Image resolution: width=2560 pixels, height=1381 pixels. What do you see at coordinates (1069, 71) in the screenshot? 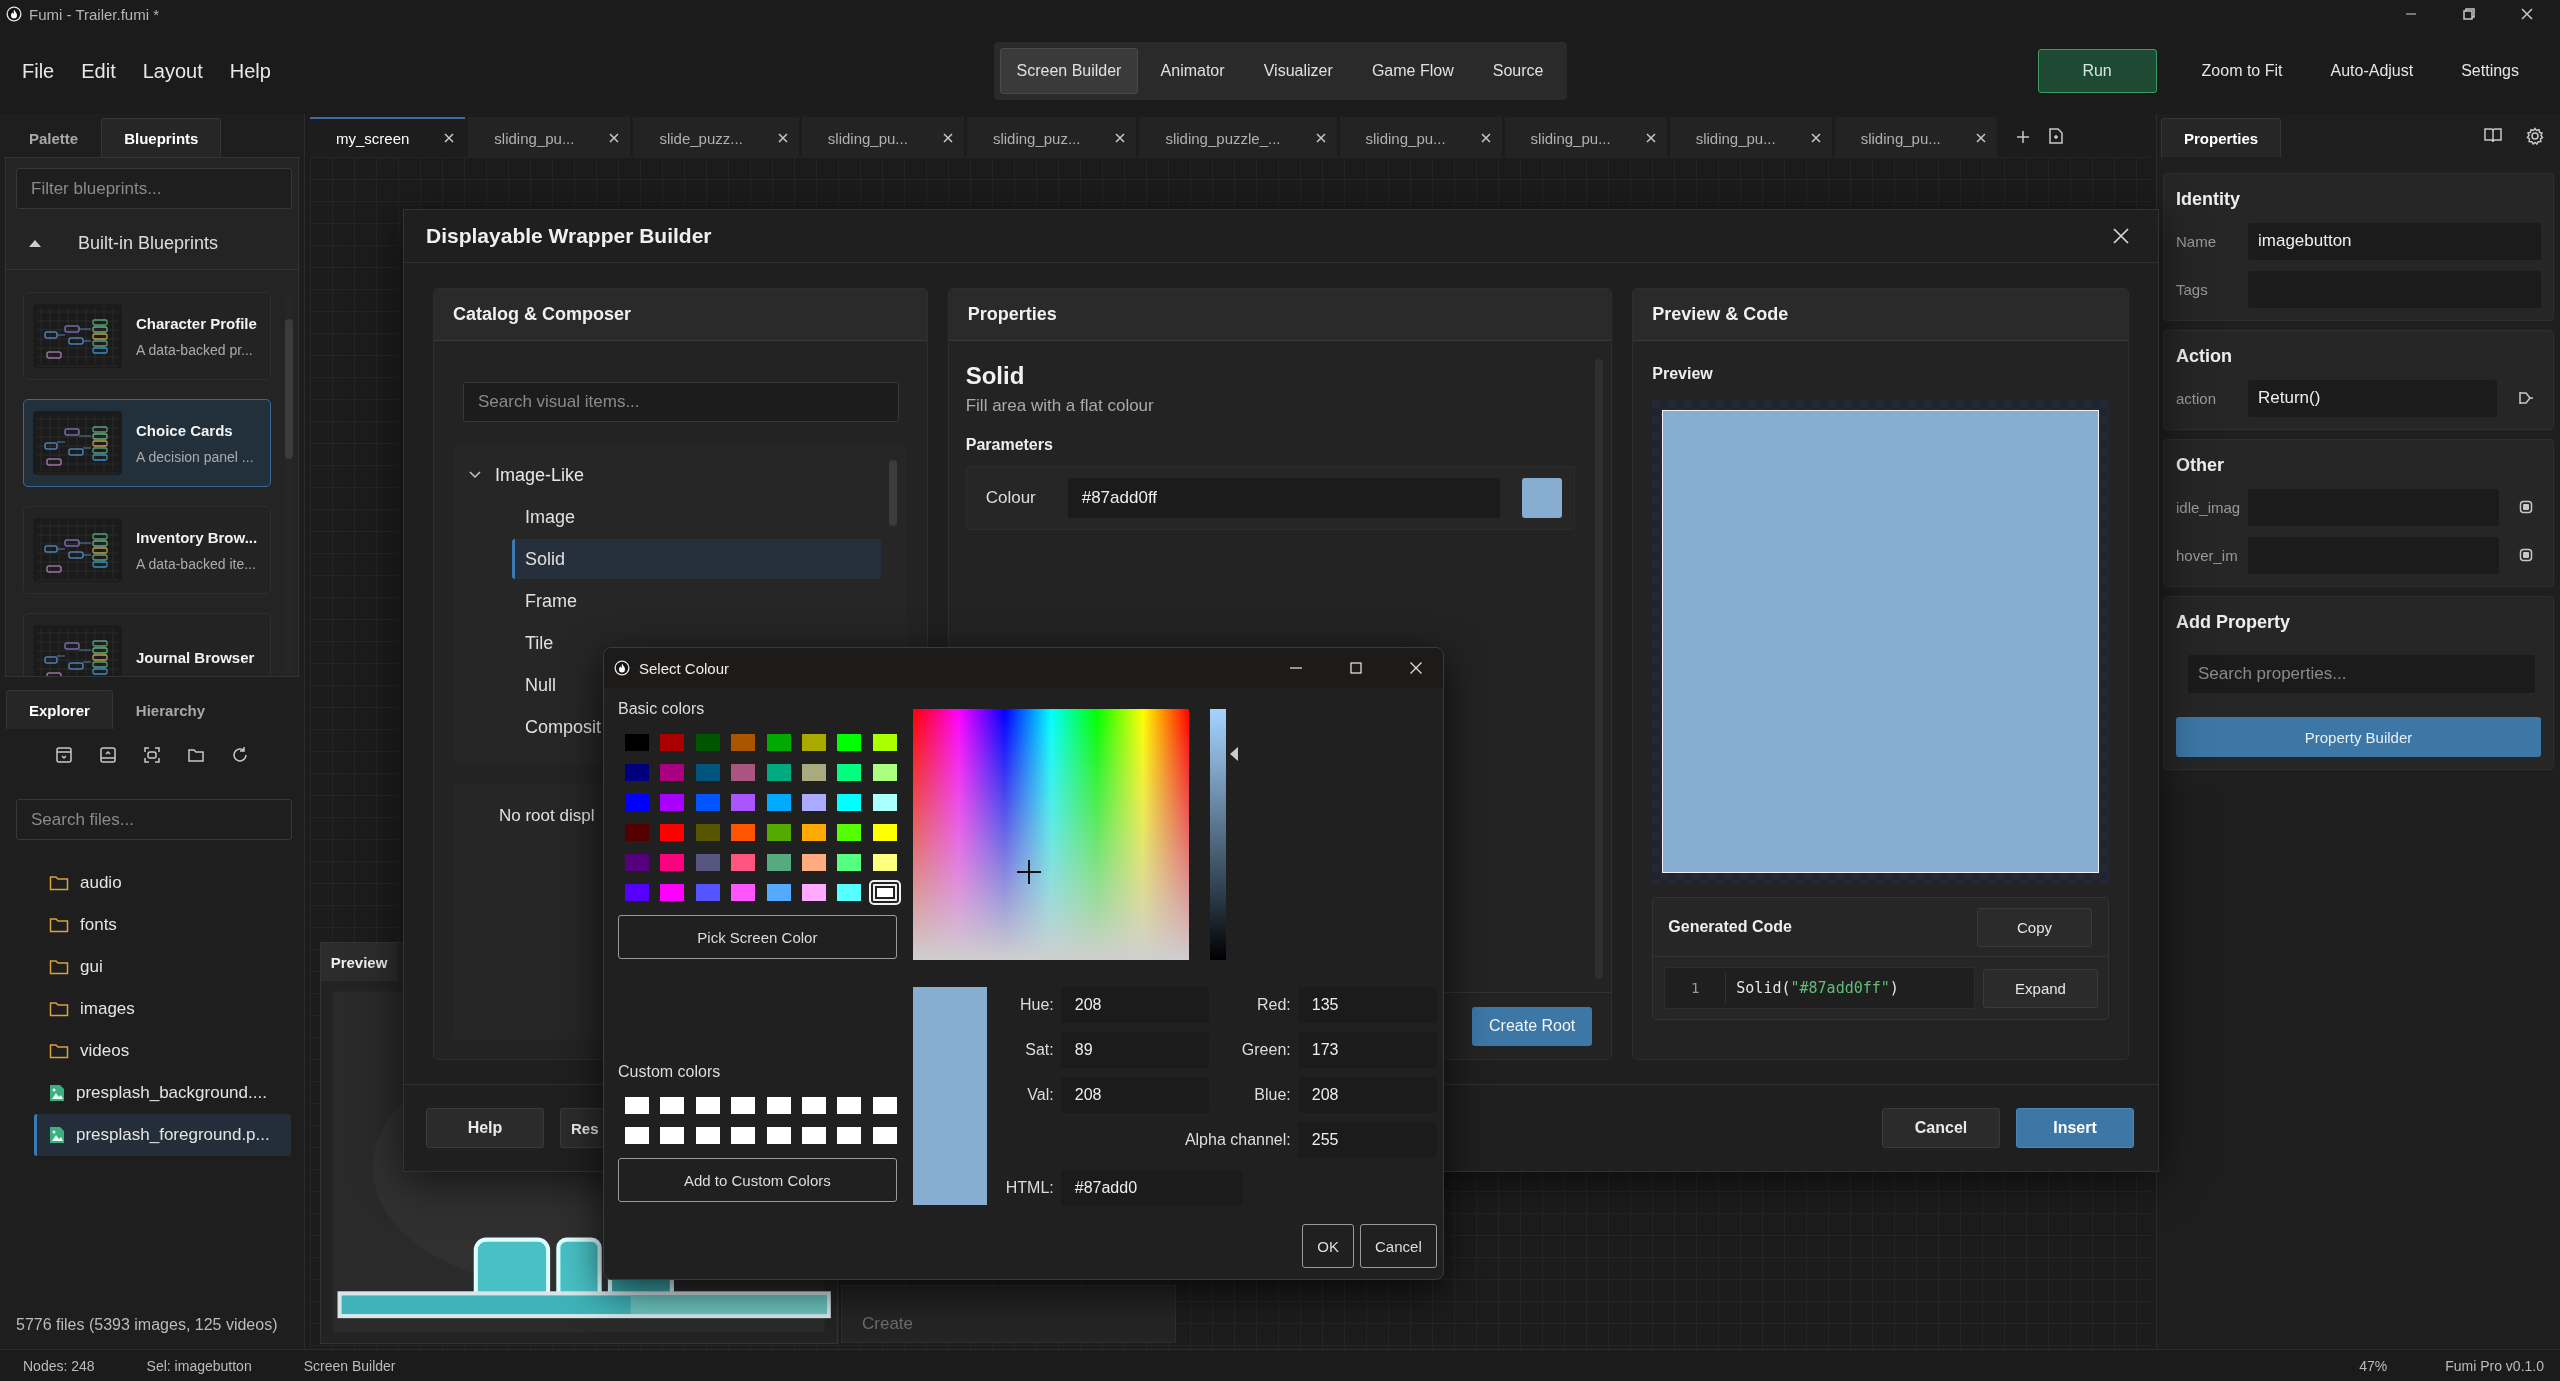
I see `mode-tab: Screen Builder` at bounding box center [1069, 71].